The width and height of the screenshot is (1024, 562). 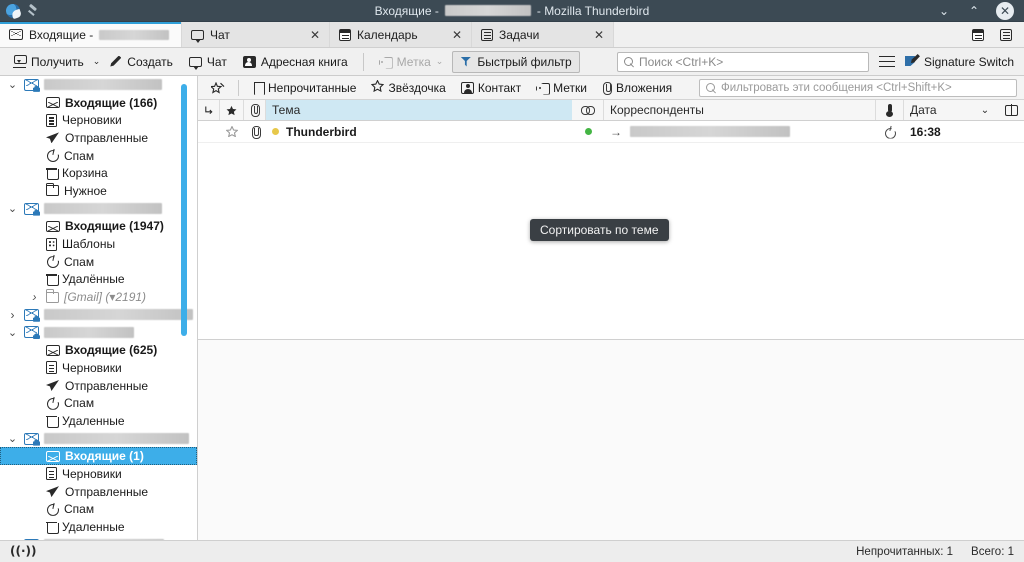 What do you see at coordinates (98, 227) in the screenshot?
I see `folder-item: Входящие (1947)` at bounding box center [98, 227].